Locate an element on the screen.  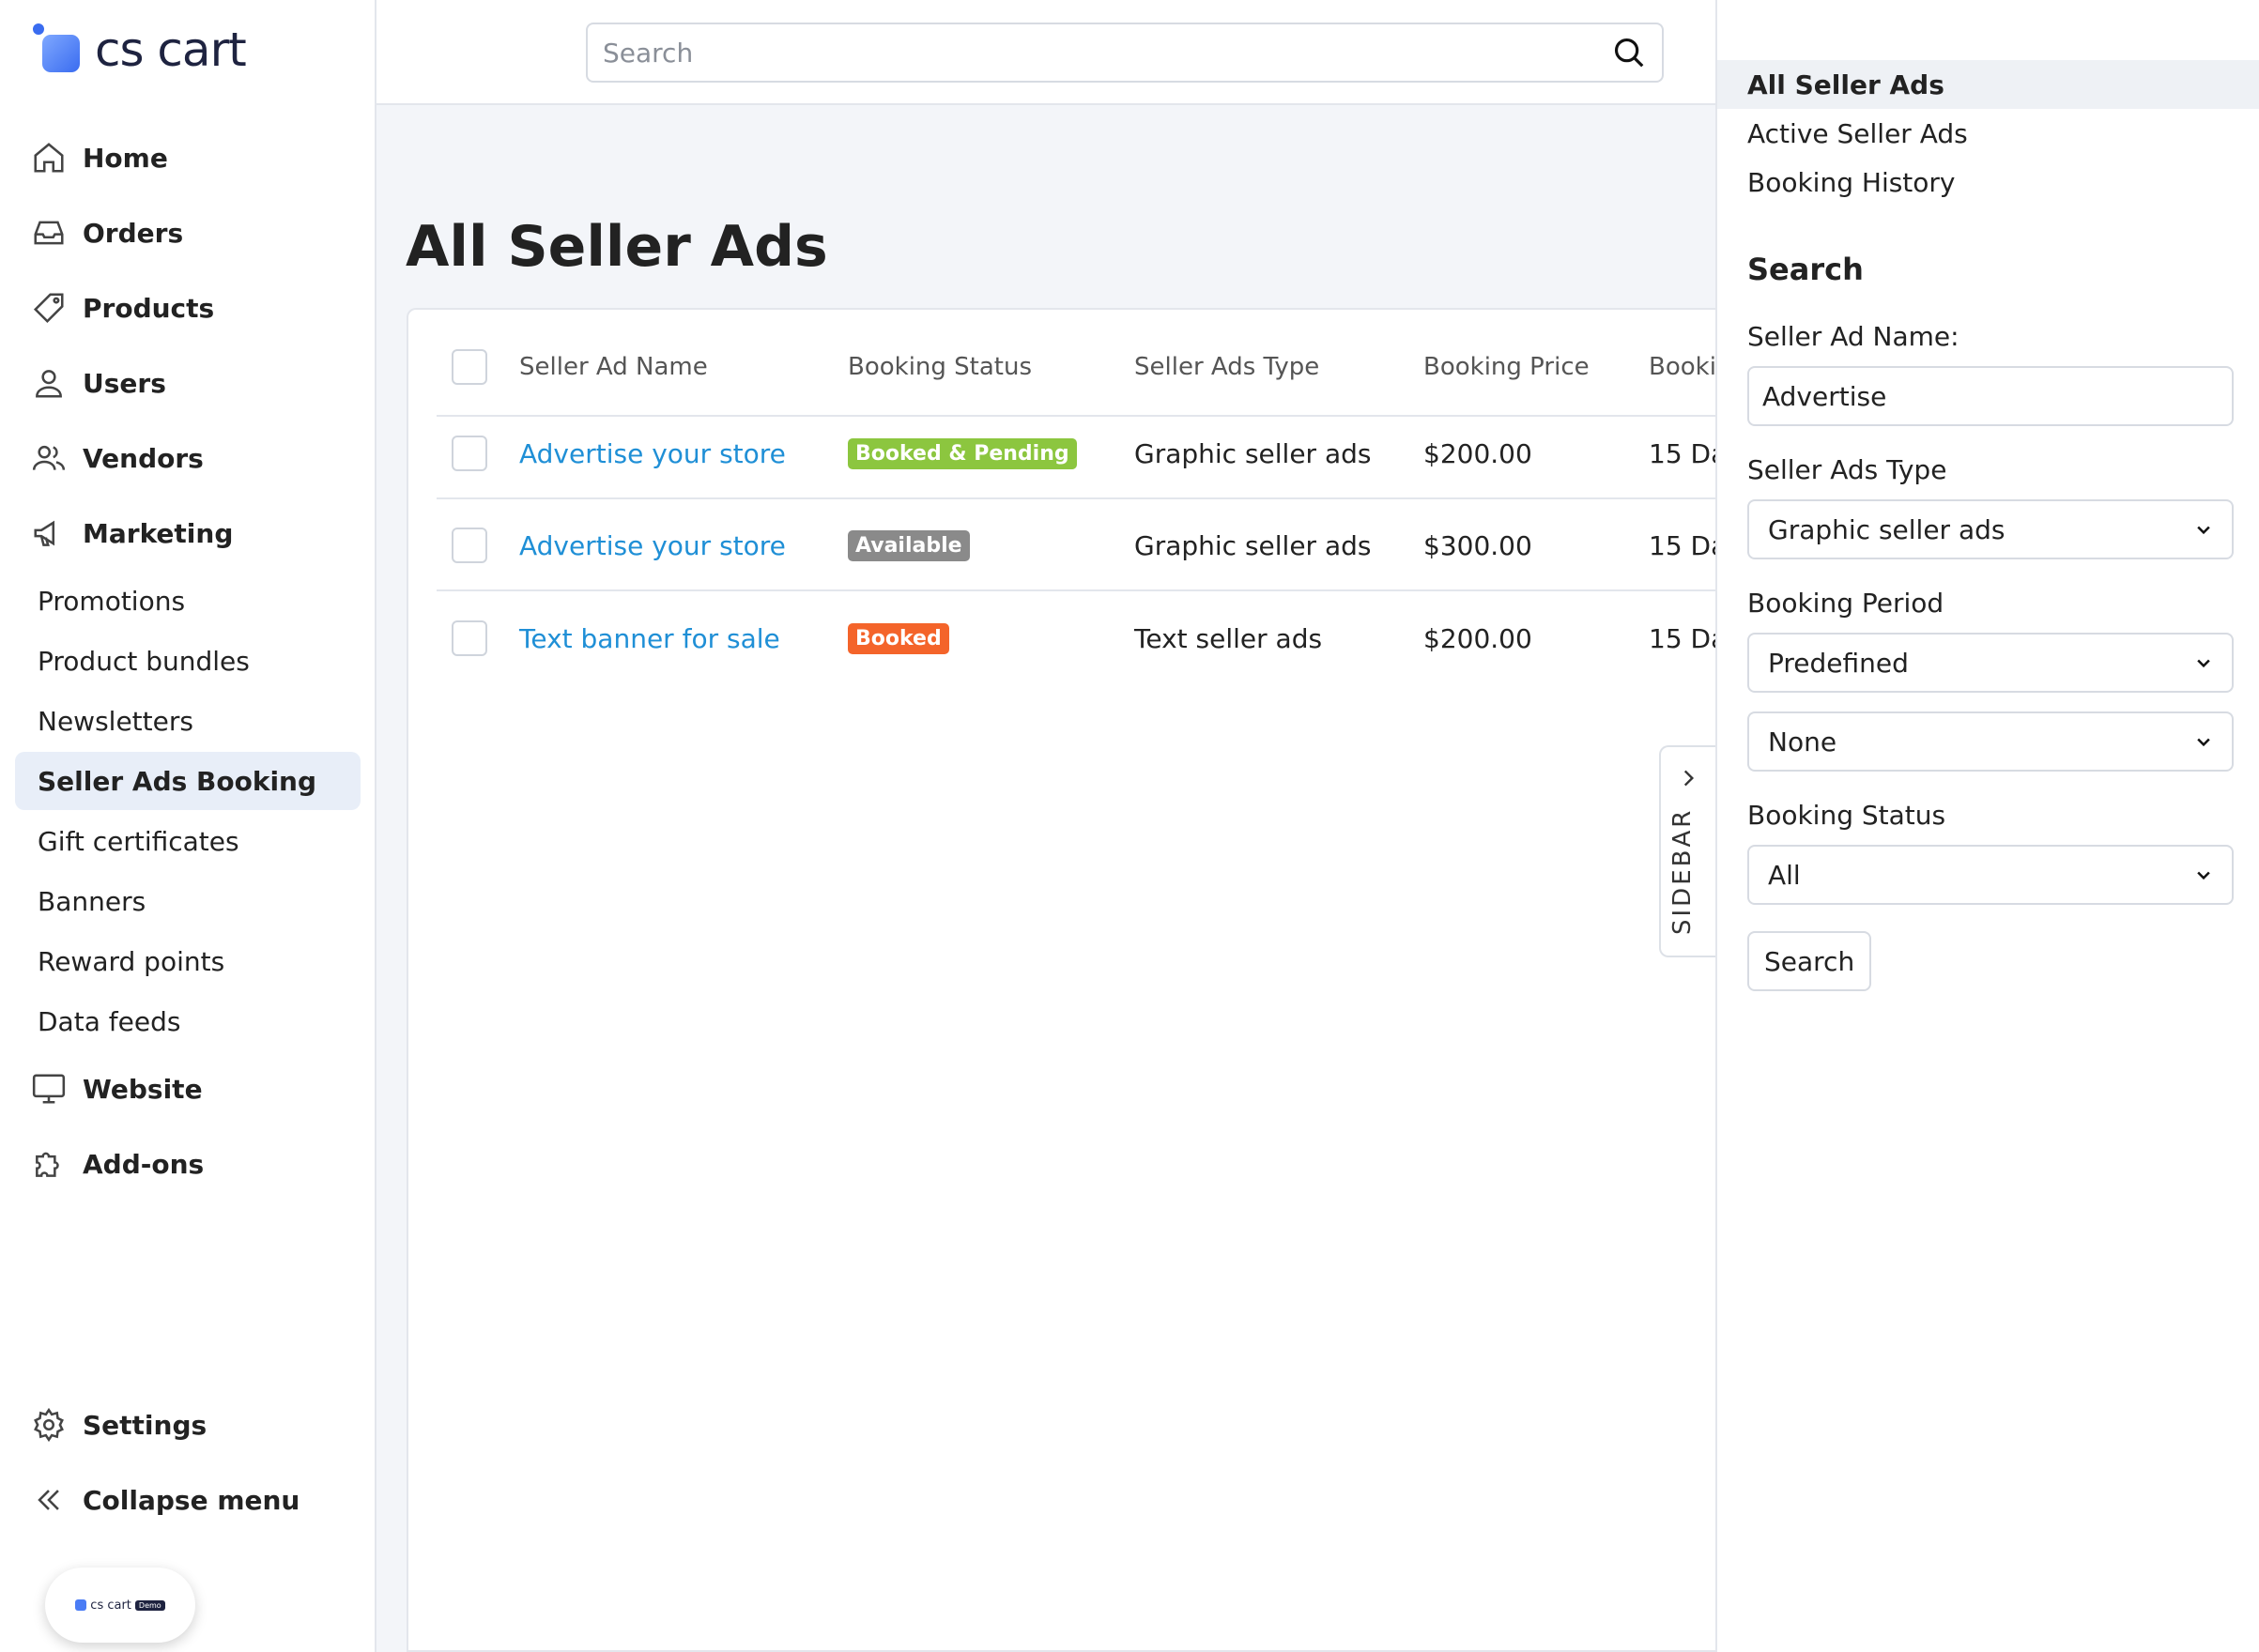
nav-label: Collapse menu is located at coordinates (191, 1500).